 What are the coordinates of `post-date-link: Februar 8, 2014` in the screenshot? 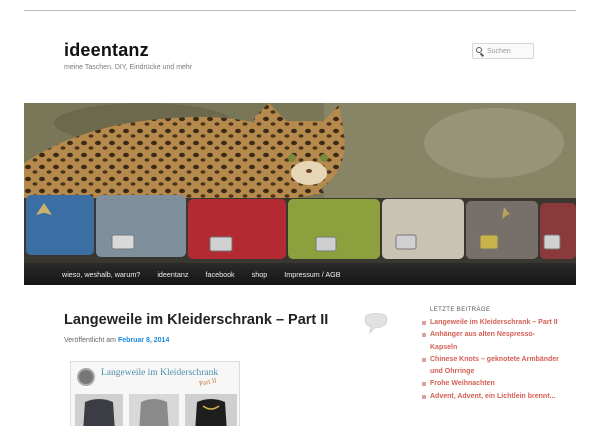 It's located at (143, 340).